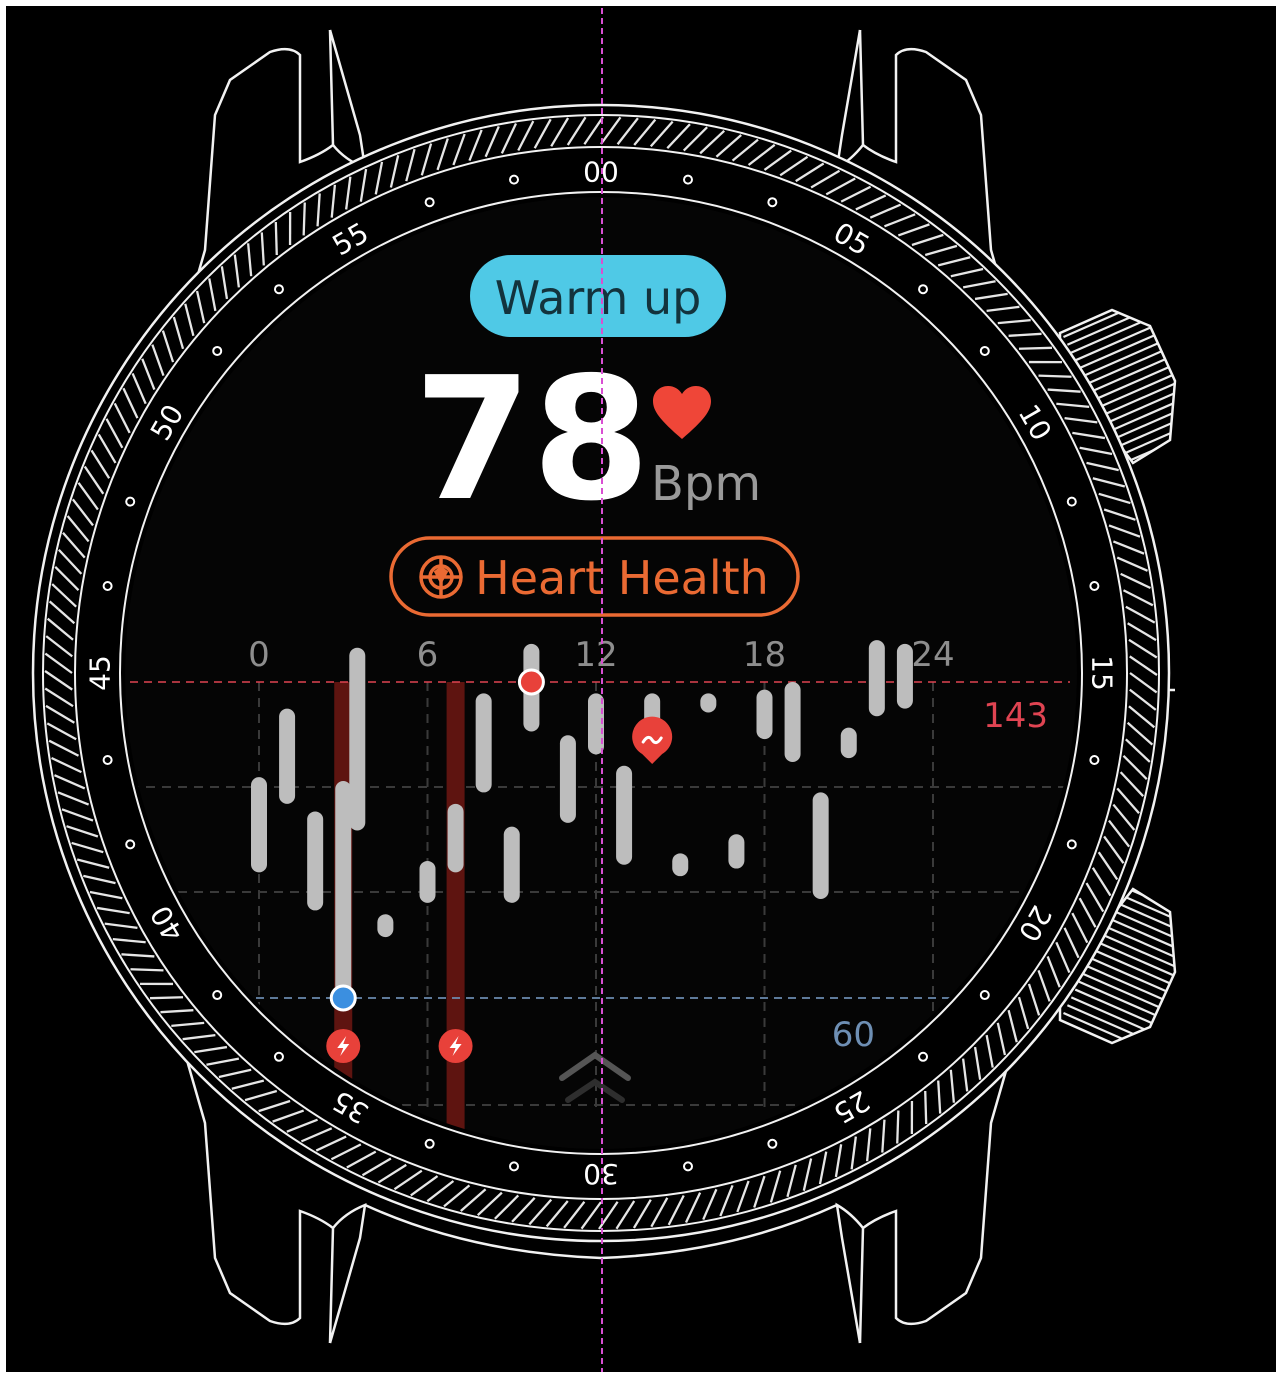 This screenshot has width=1282, height=1375. Describe the element at coordinates (532, 440) in the screenshot. I see `heart-rate-value: 78` at that location.